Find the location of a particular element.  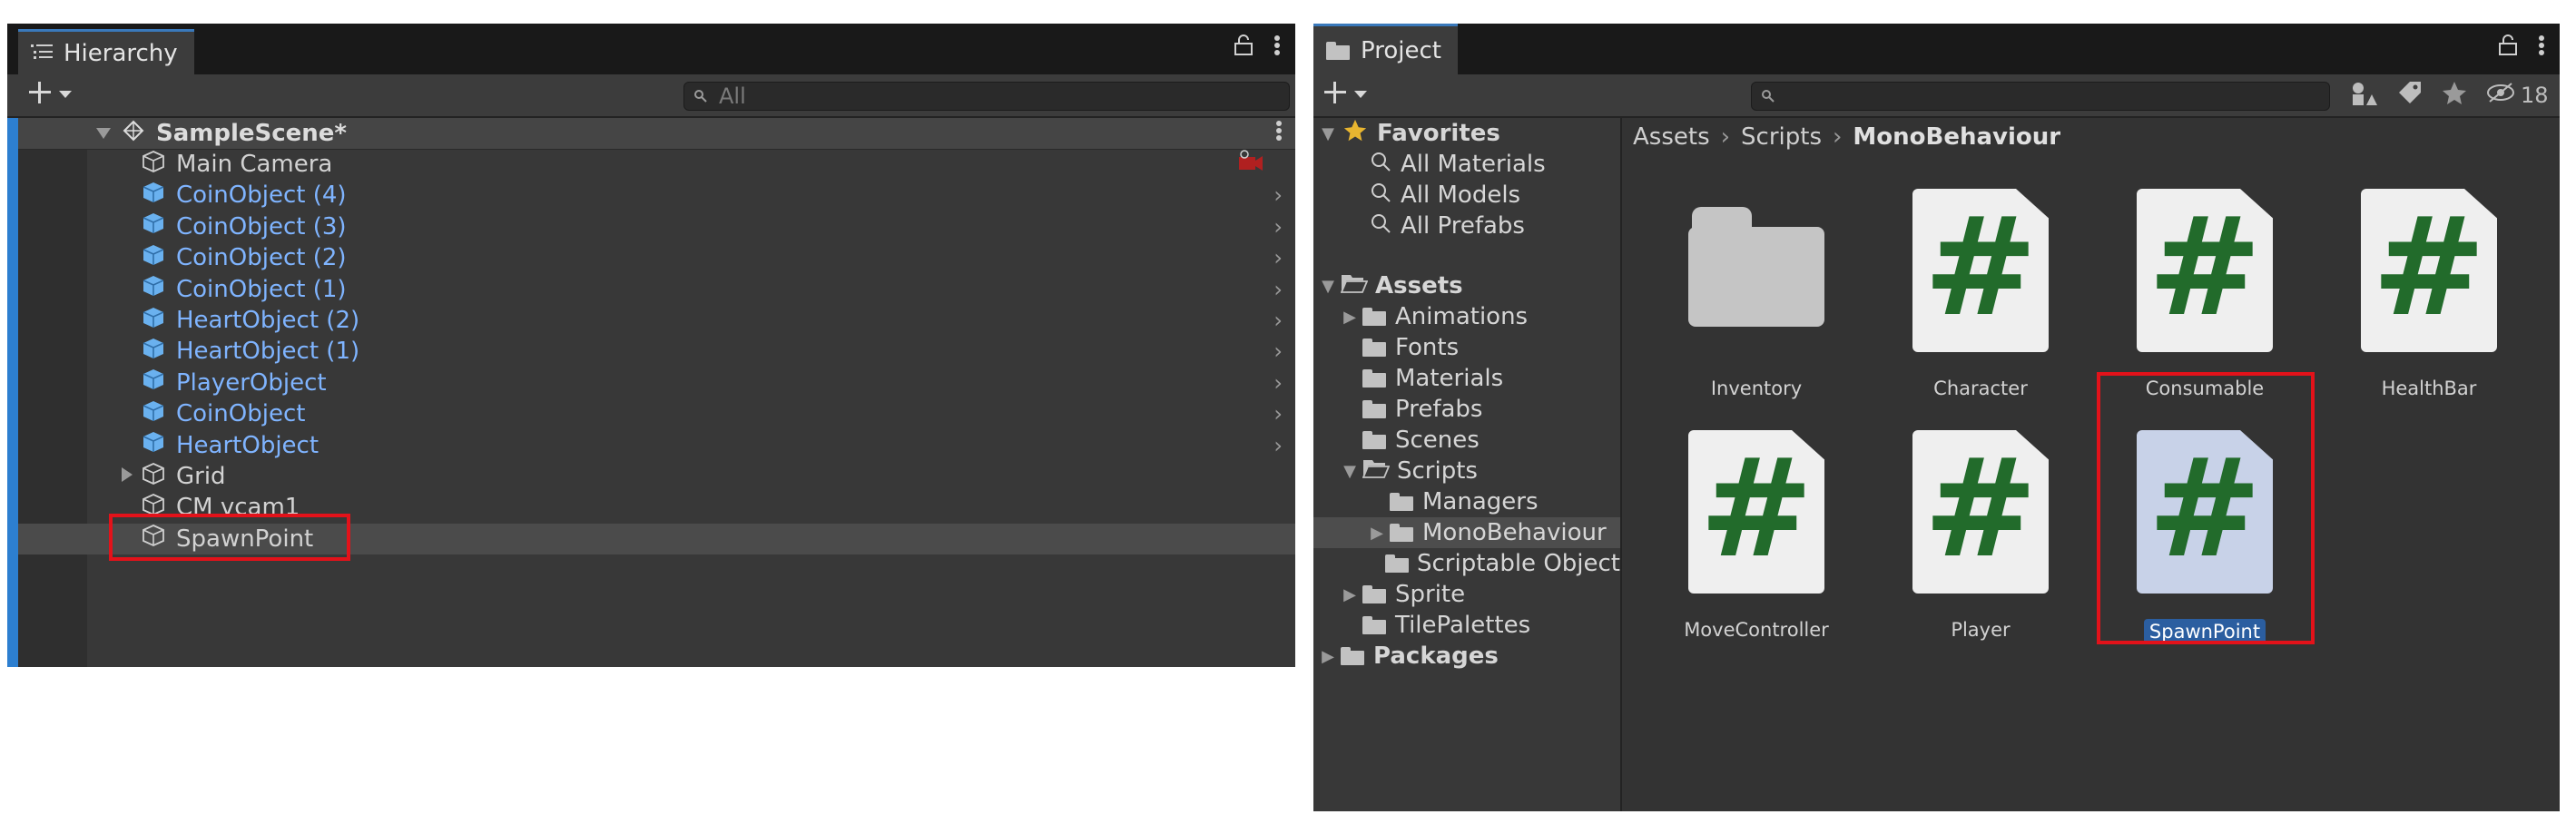

asset-script-item: # MoveController is located at coordinates (1756, 535).